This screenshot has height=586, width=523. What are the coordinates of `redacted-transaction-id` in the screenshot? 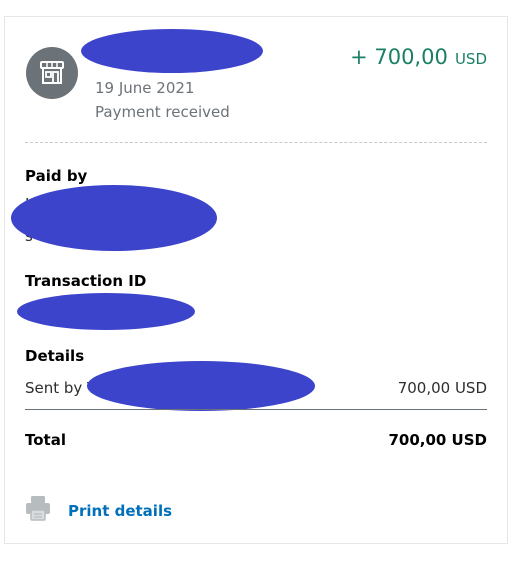 It's located at (106, 311).